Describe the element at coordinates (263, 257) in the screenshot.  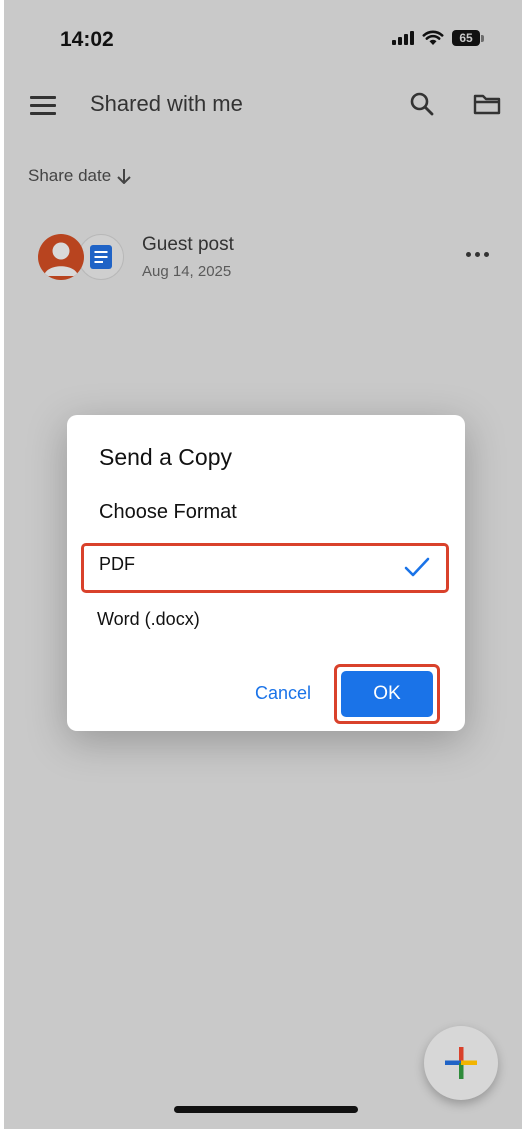
I see `list-item: Guest post Aug 14, 2025` at that location.